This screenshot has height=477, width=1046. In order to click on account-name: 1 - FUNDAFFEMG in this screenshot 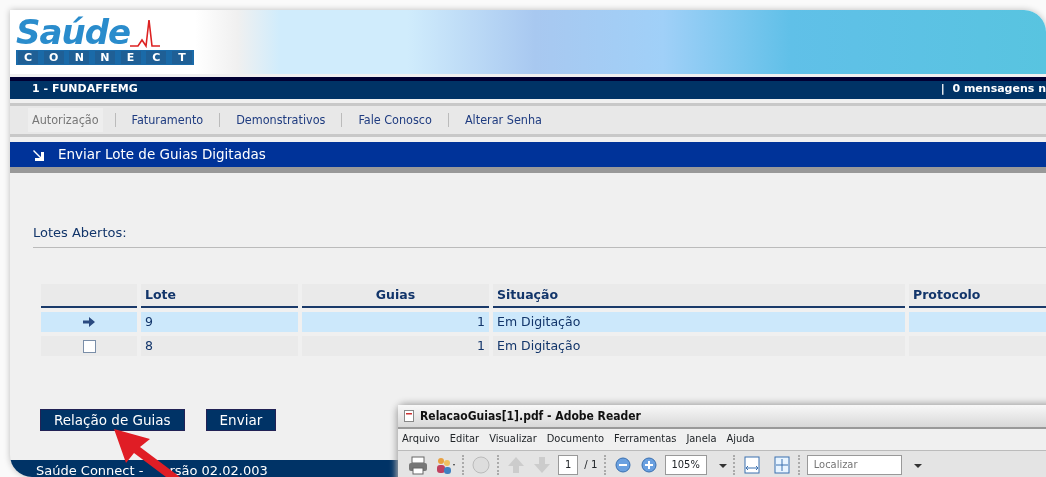, I will do `click(85, 89)`.